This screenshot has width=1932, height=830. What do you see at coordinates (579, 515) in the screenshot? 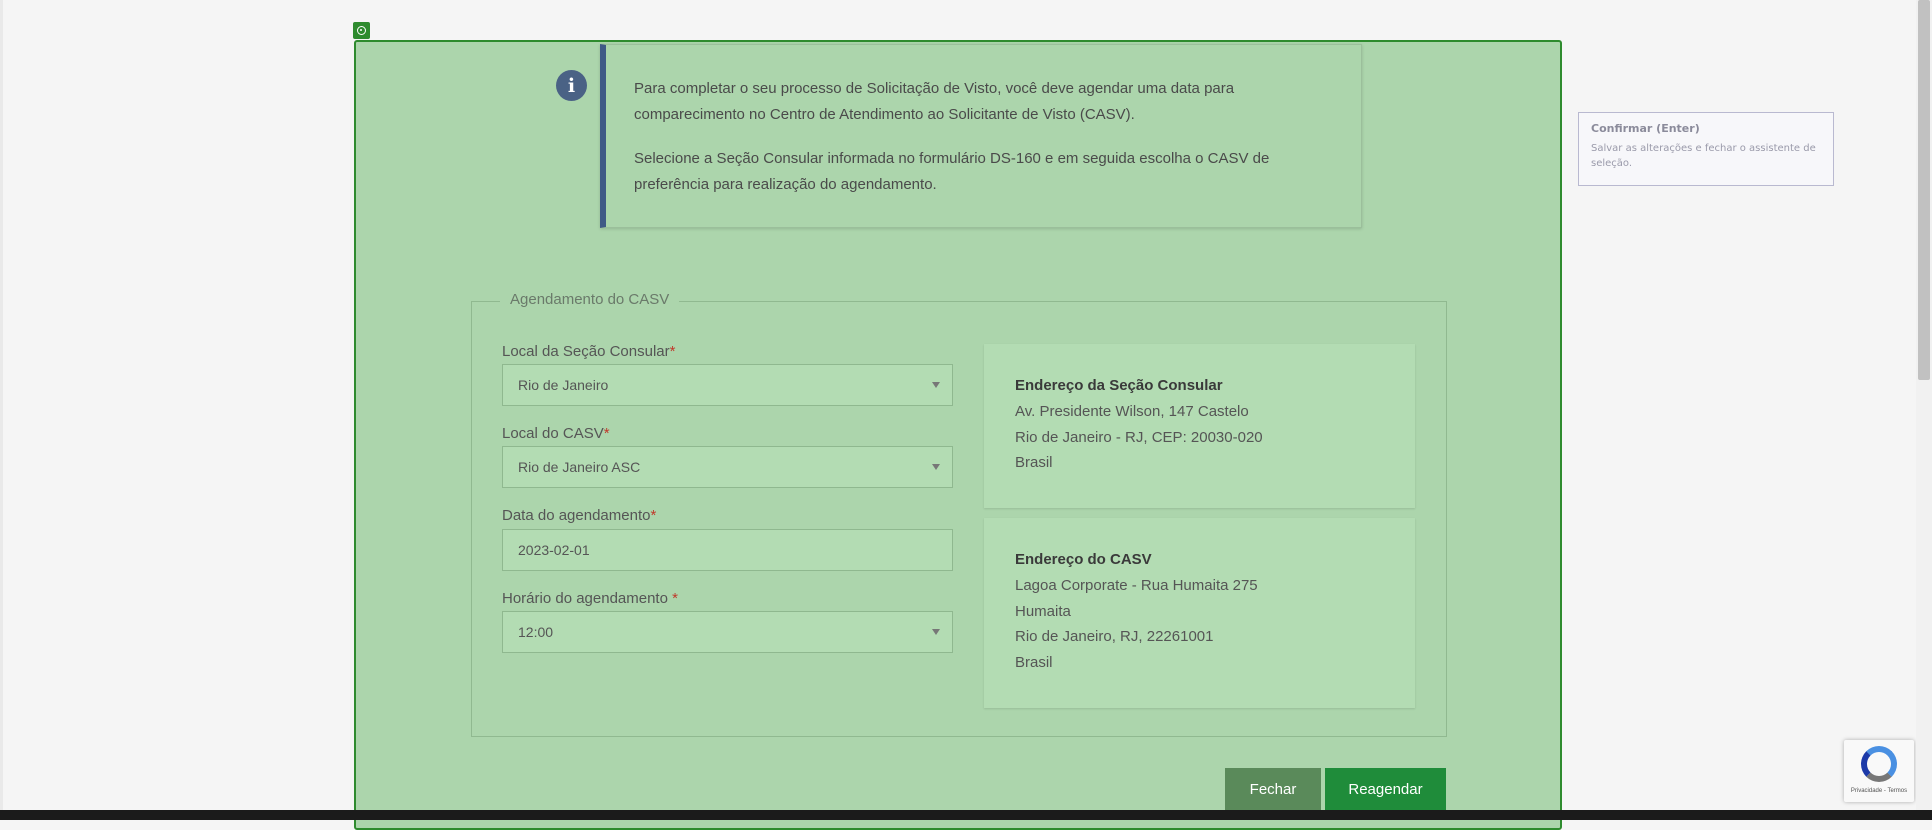
I see `appointment-date-label: Data do agendamento*` at bounding box center [579, 515].